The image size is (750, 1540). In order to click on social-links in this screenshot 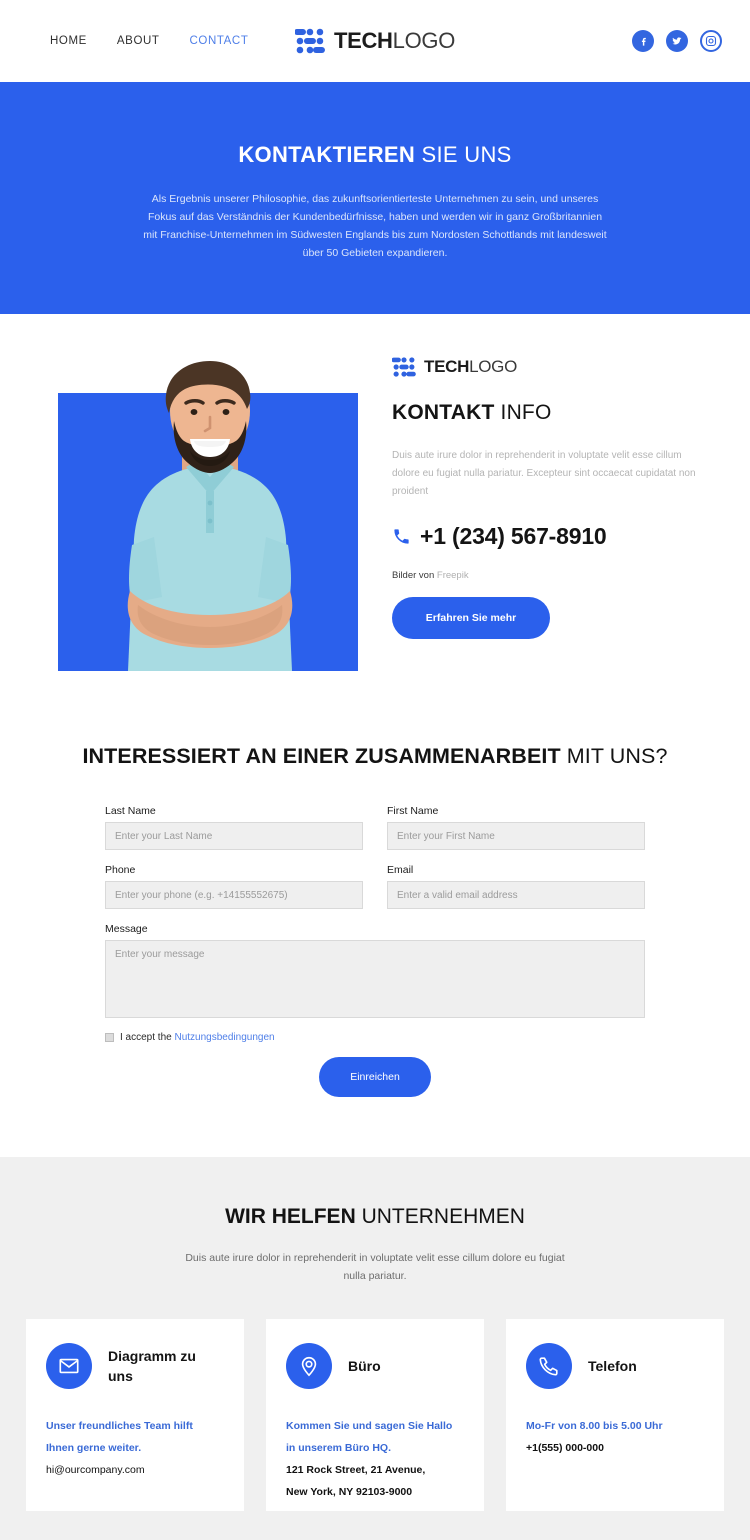, I will do `click(677, 41)`.